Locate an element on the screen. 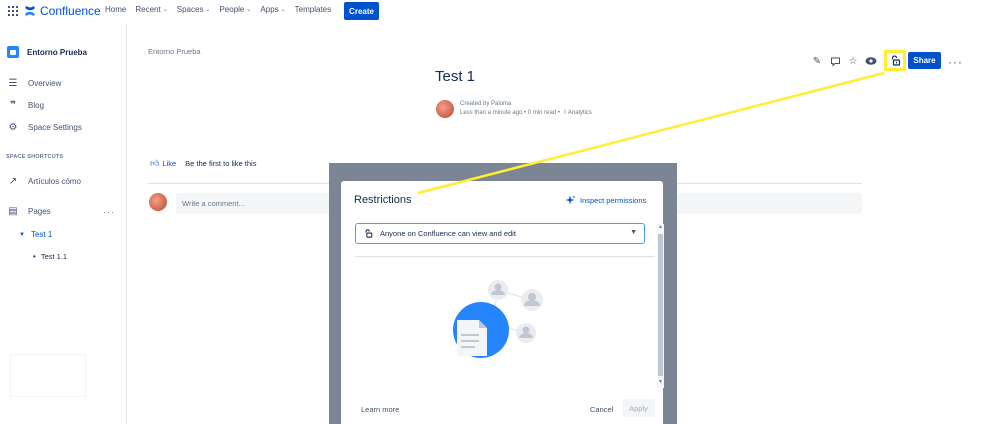  apply-button: Apply is located at coordinates (638, 408).